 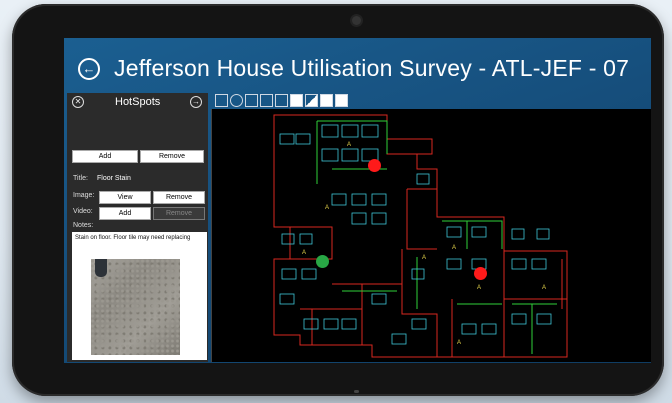 What do you see at coordinates (125, 213) in the screenshot?
I see `video-add-button: Add` at bounding box center [125, 213].